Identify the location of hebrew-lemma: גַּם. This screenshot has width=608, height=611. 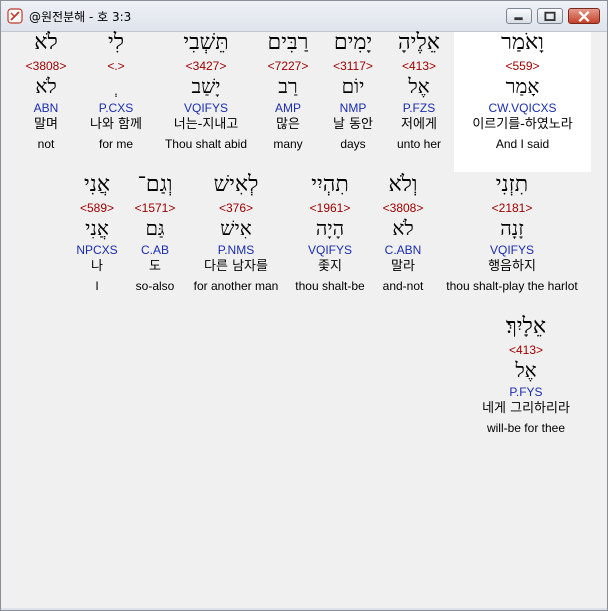
(155, 228).